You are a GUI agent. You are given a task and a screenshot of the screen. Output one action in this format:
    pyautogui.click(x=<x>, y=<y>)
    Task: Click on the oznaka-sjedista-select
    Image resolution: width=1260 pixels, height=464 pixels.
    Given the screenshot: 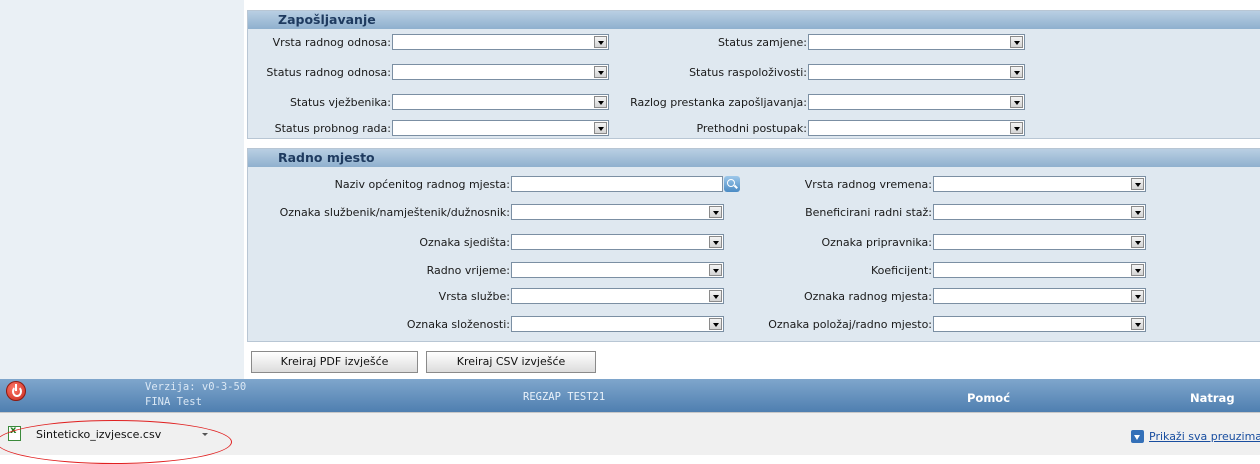 What is the action you would take?
    pyautogui.click(x=617, y=242)
    